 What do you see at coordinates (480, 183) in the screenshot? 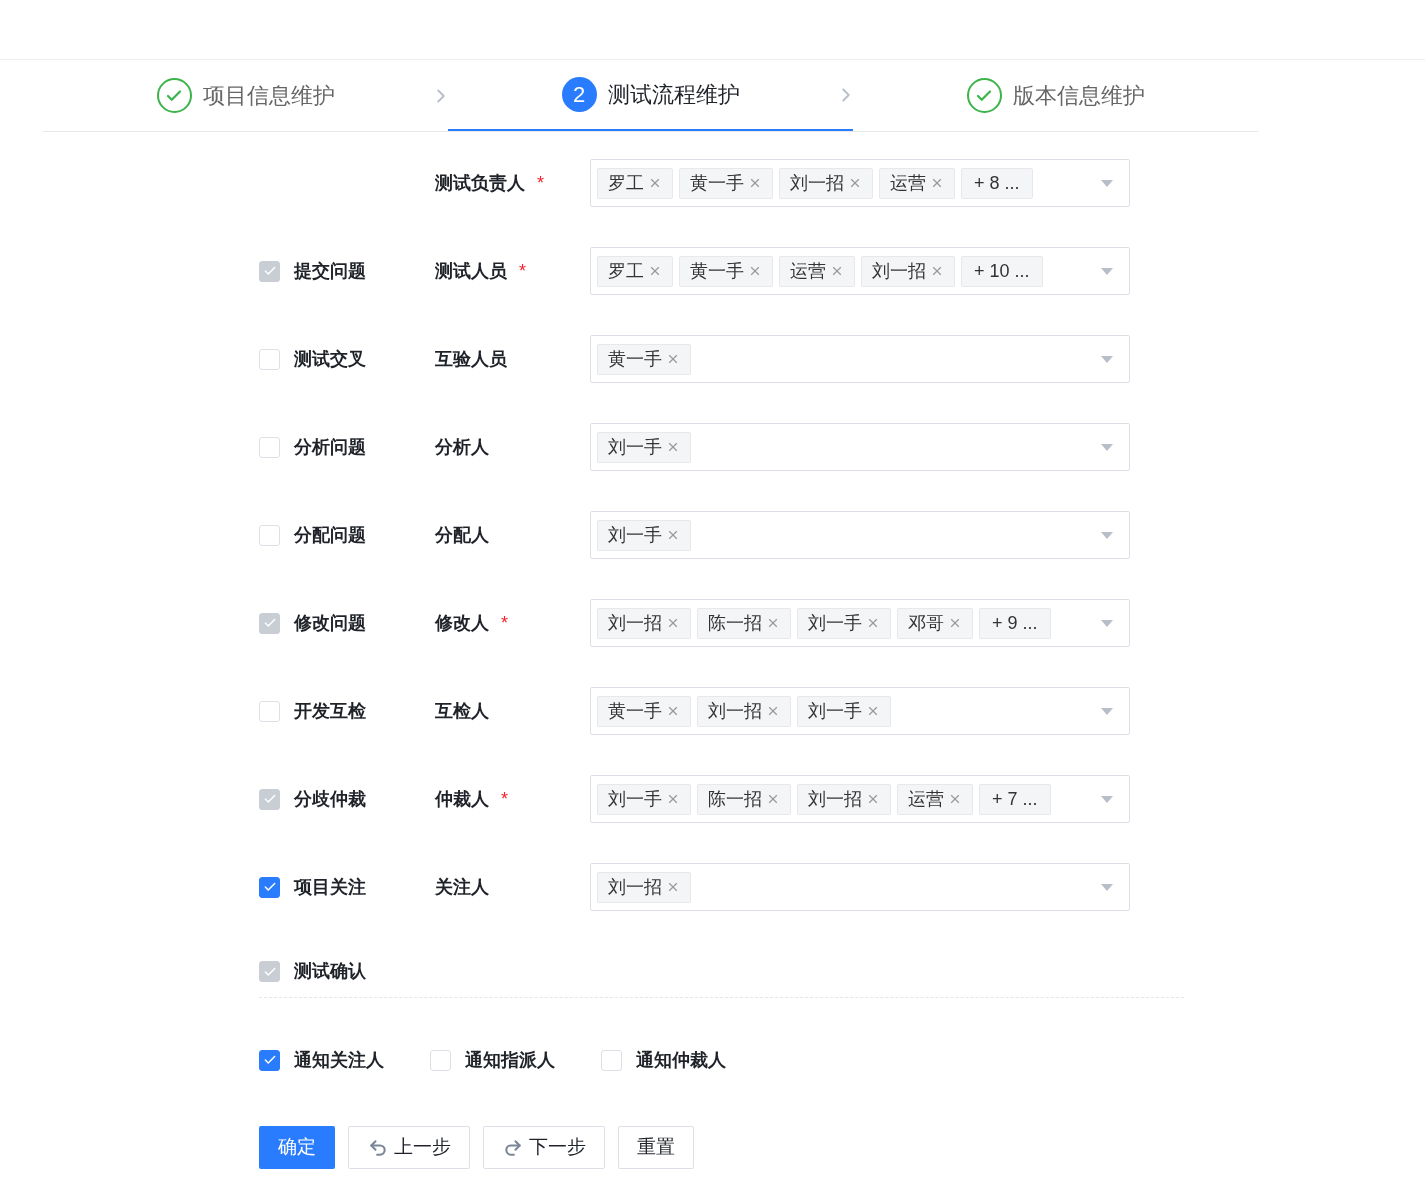
I see `field-label: 测试负责人` at bounding box center [480, 183].